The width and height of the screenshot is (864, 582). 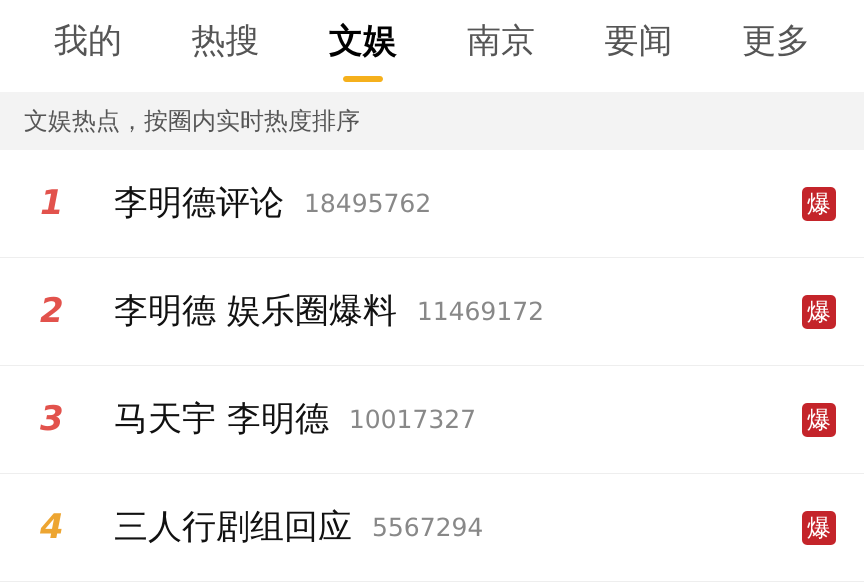 What do you see at coordinates (226, 46) in the screenshot?
I see `tab: 热搜` at bounding box center [226, 46].